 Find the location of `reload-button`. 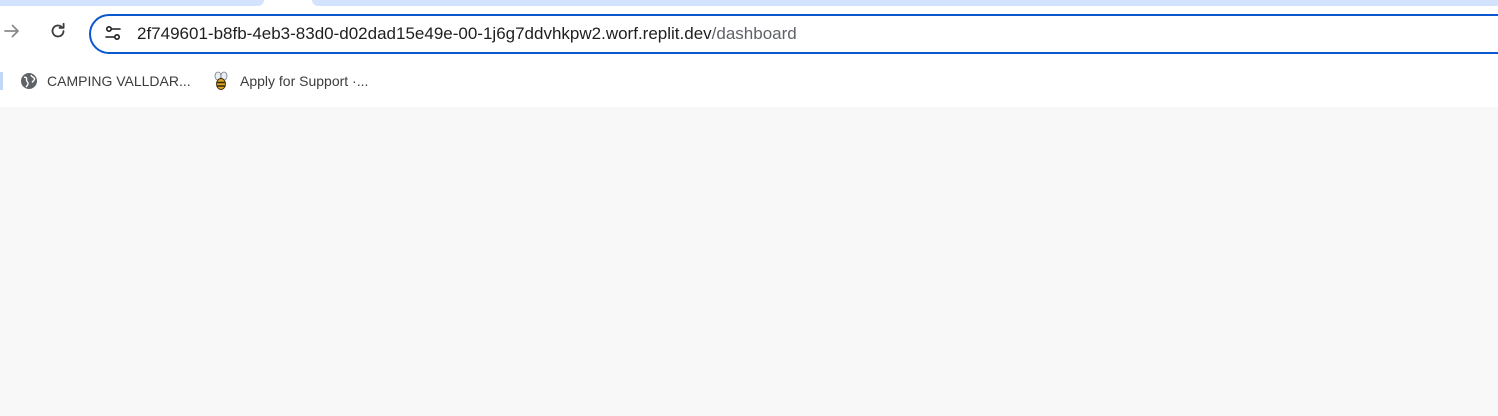

reload-button is located at coordinates (58, 33).